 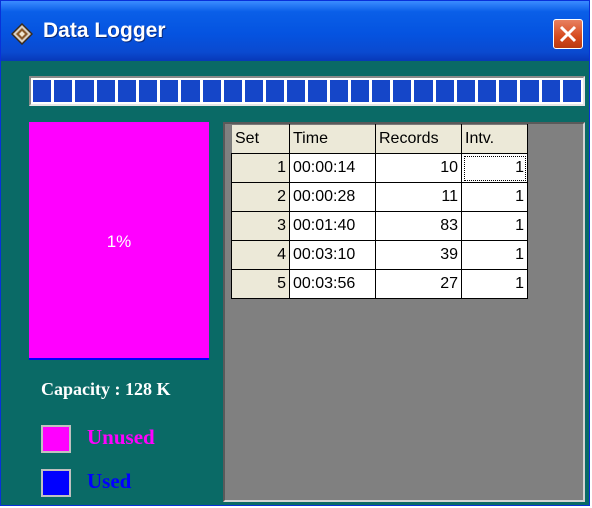 I want to click on set-cell: 5, so click(x=260, y=284).